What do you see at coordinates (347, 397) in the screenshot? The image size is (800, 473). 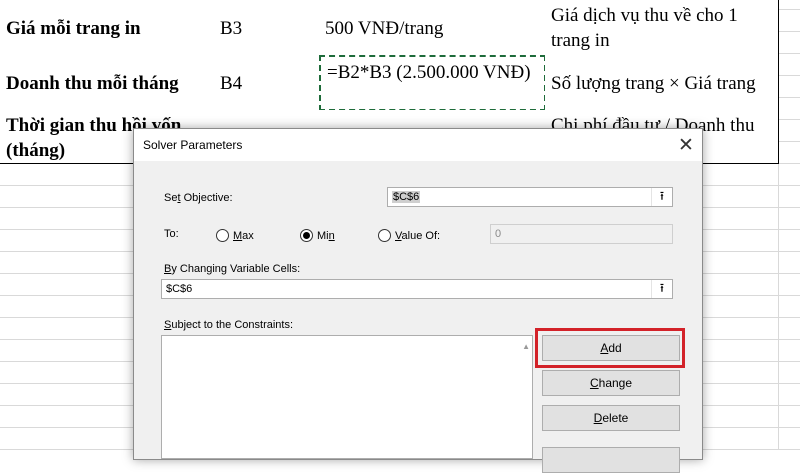 I see `constraints-list: ▲` at bounding box center [347, 397].